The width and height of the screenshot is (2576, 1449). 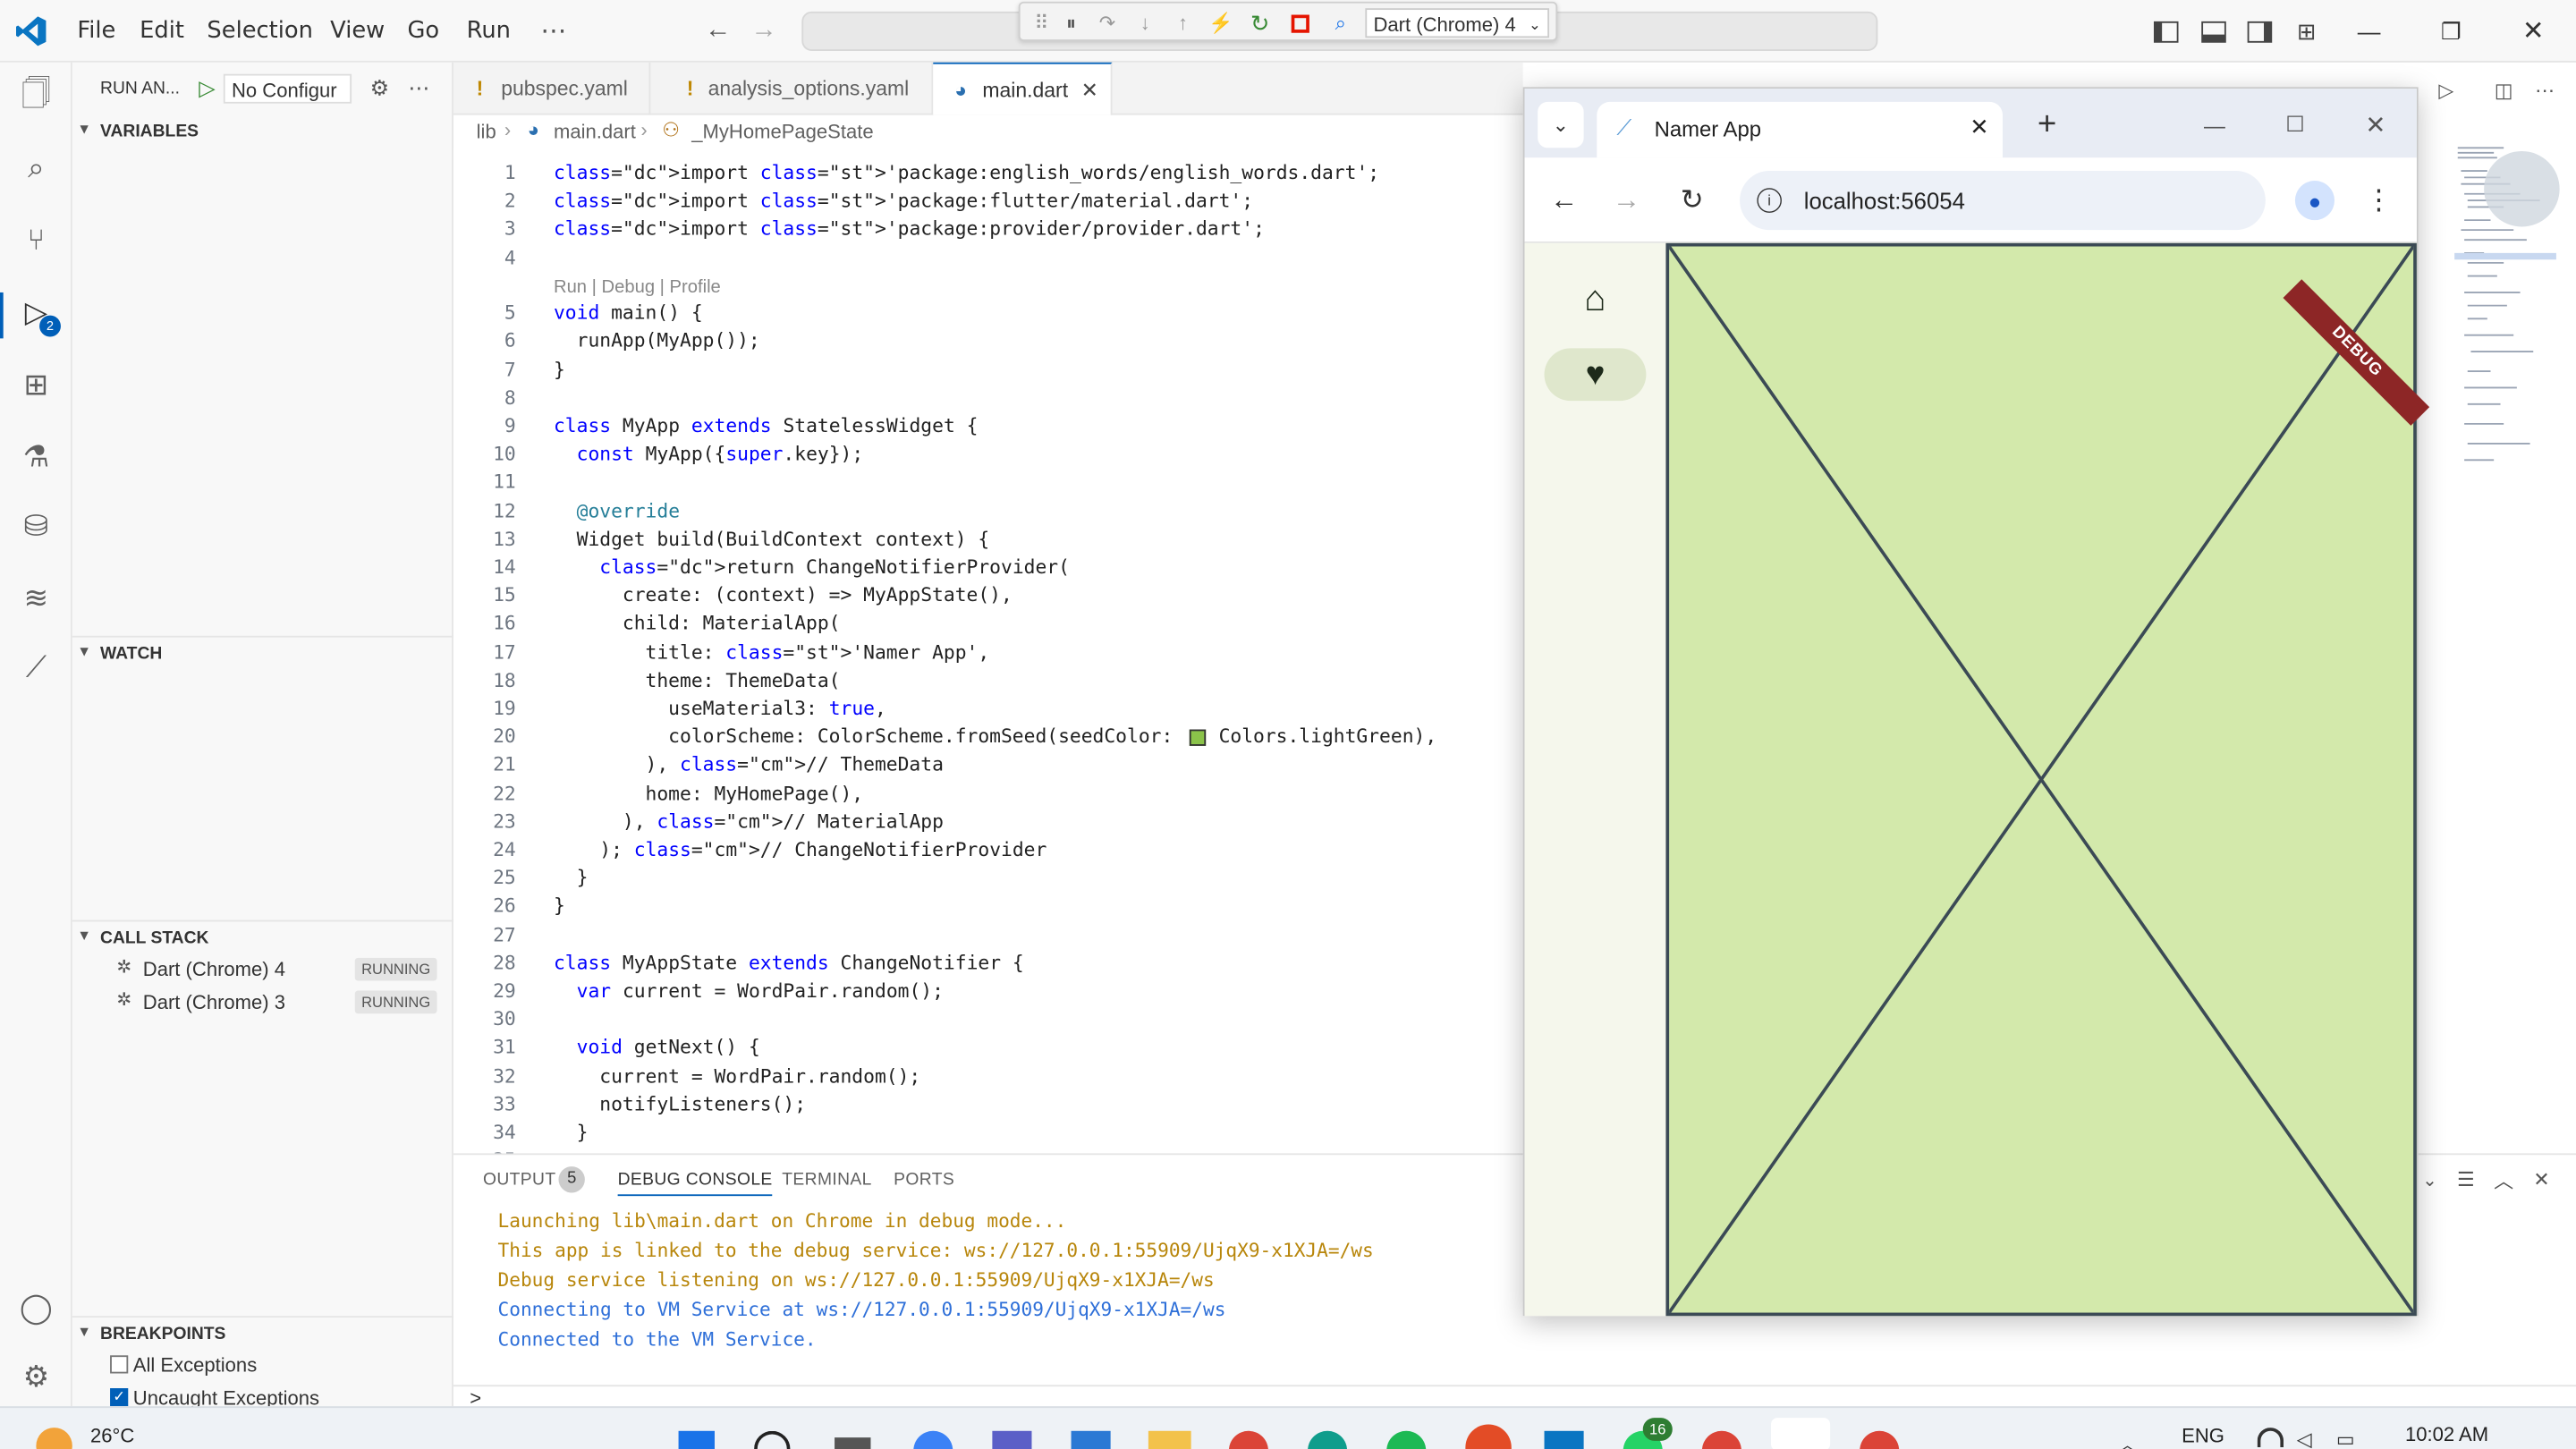 I want to click on profile-avatar-icon: ●, so click(x=2314, y=201).